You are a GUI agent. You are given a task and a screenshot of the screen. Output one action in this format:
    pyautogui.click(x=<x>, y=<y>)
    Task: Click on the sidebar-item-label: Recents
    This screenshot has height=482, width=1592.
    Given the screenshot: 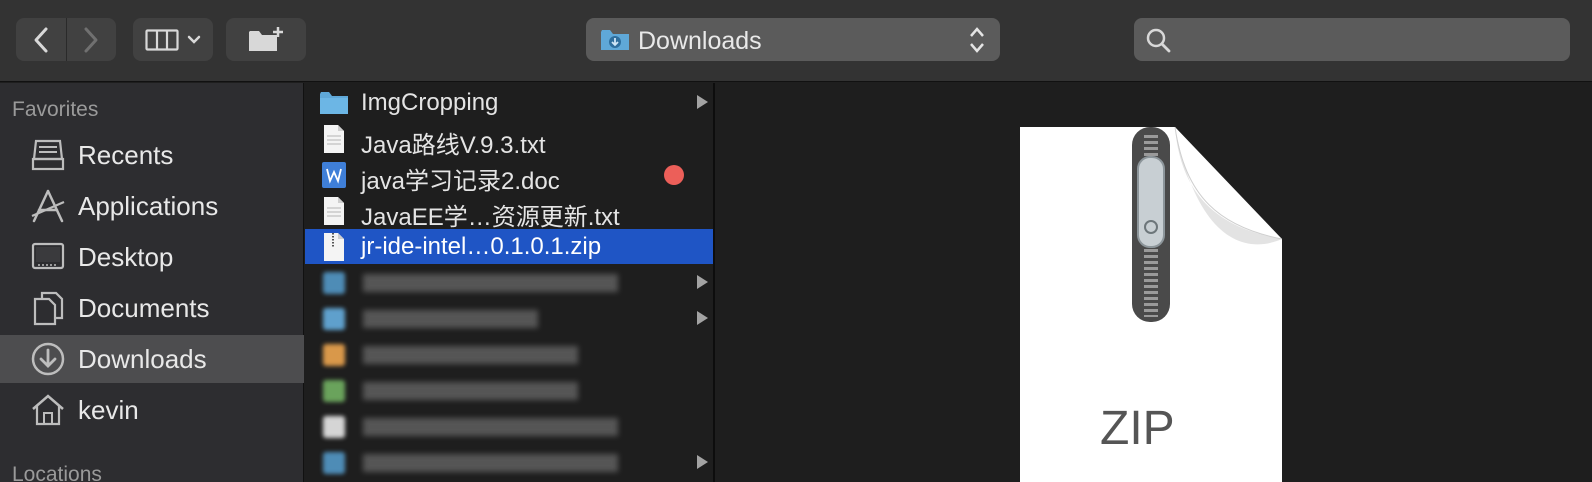 What is the action you would take?
    pyautogui.click(x=126, y=155)
    